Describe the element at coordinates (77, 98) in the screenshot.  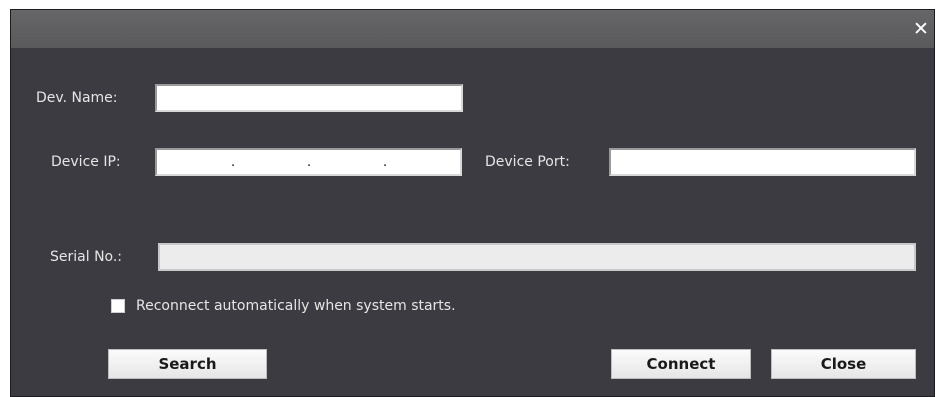
I see `dev-name-label: Dev. Name:` at that location.